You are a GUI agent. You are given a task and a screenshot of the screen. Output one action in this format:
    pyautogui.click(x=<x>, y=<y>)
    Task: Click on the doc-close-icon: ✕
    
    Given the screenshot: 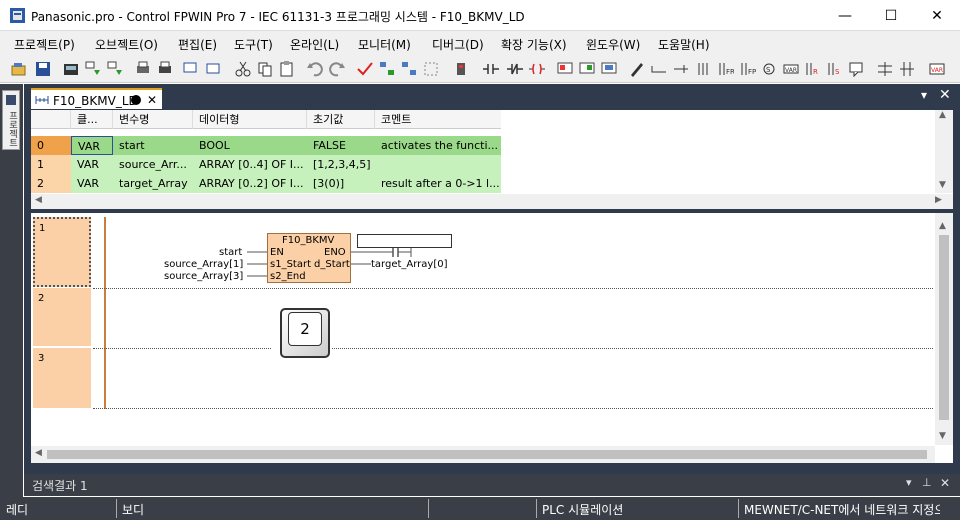 What is the action you would take?
    pyautogui.click(x=945, y=95)
    